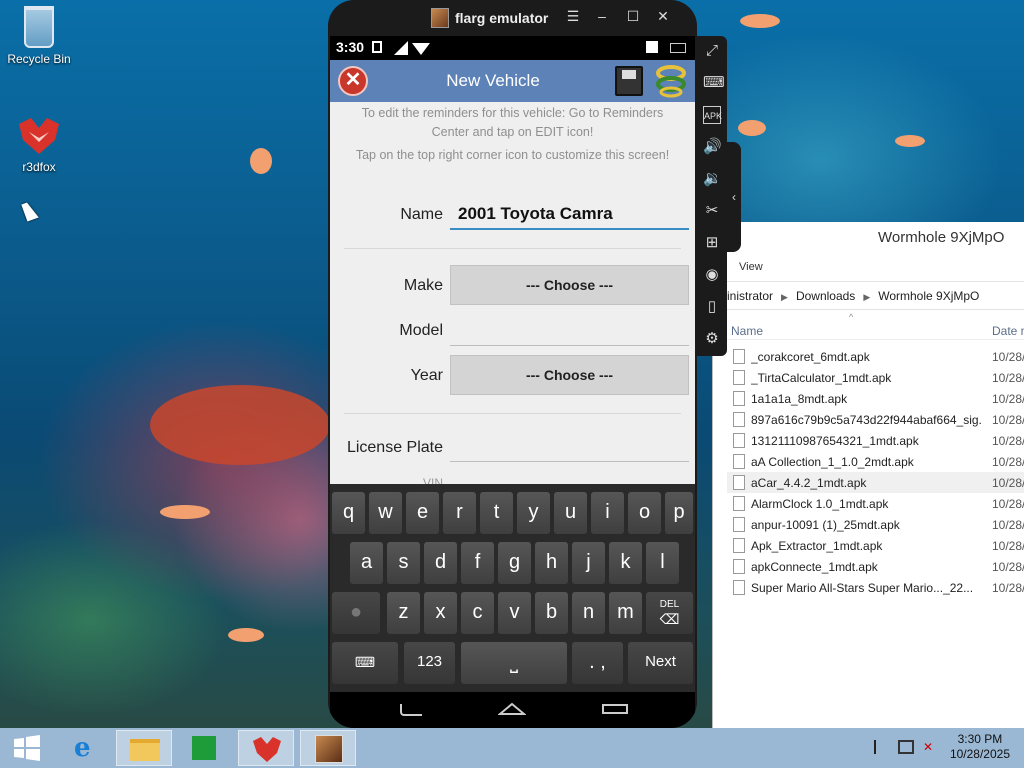 Image resolution: width=1024 pixels, height=768 pixels. What do you see at coordinates (533, 513) in the screenshot?
I see `key-y: y` at bounding box center [533, 513].